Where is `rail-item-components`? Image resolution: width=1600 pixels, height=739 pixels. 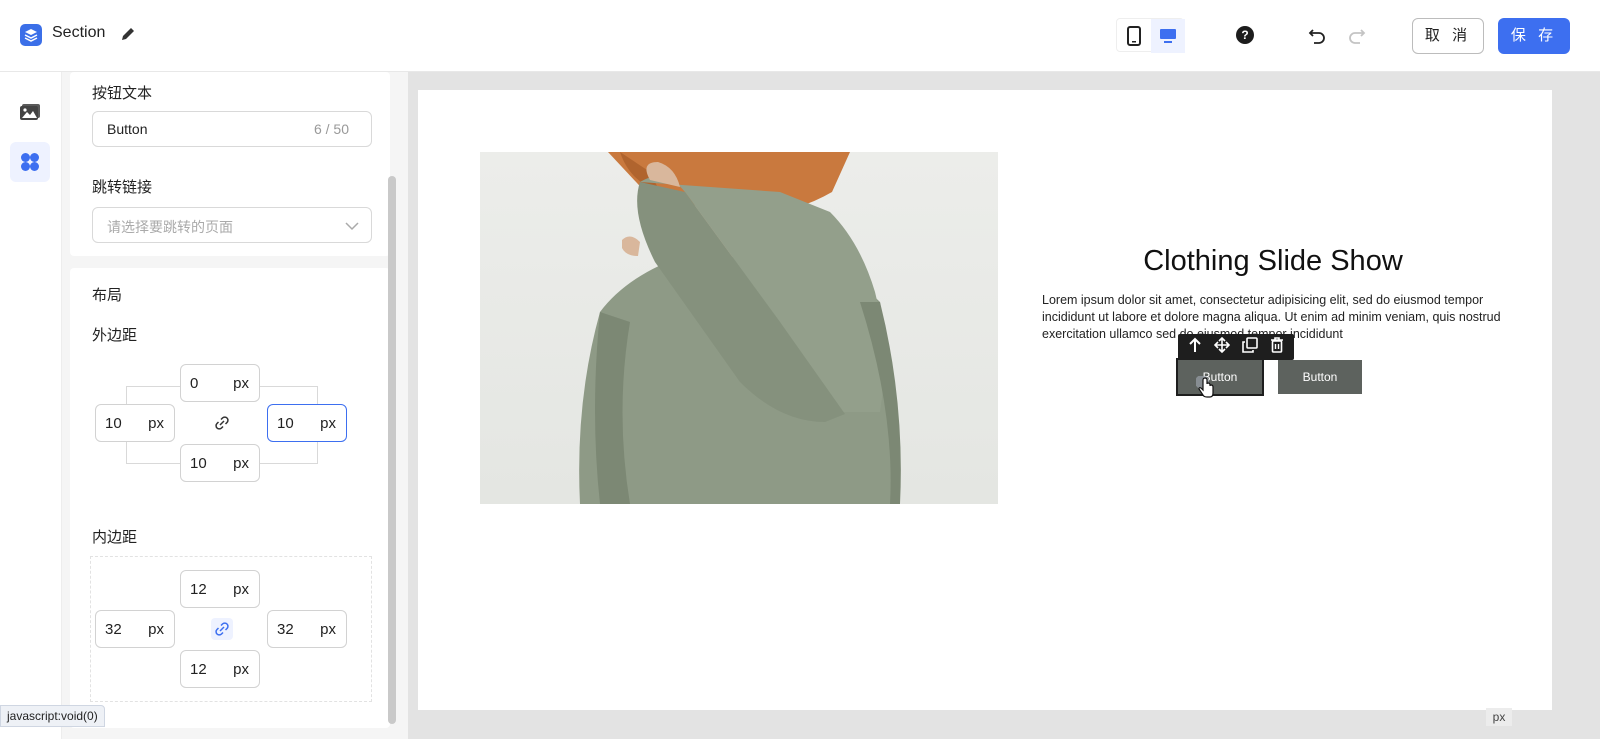 rail-item-components is located at coordinates (30, 162).